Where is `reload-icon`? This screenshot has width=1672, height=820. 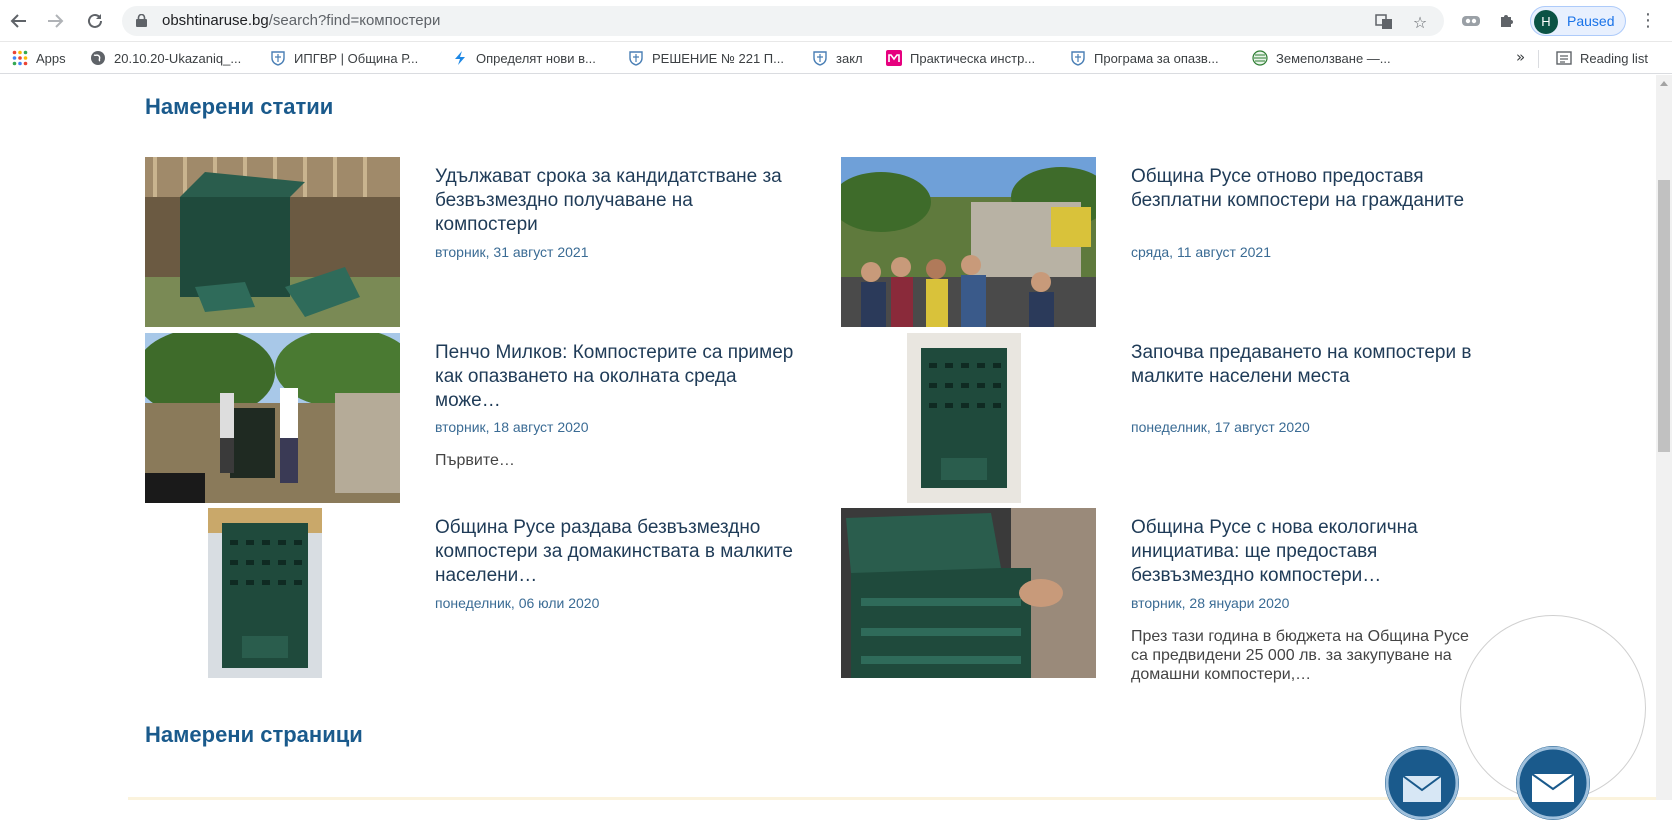
reload-icon is located at coordinates (95, 21).